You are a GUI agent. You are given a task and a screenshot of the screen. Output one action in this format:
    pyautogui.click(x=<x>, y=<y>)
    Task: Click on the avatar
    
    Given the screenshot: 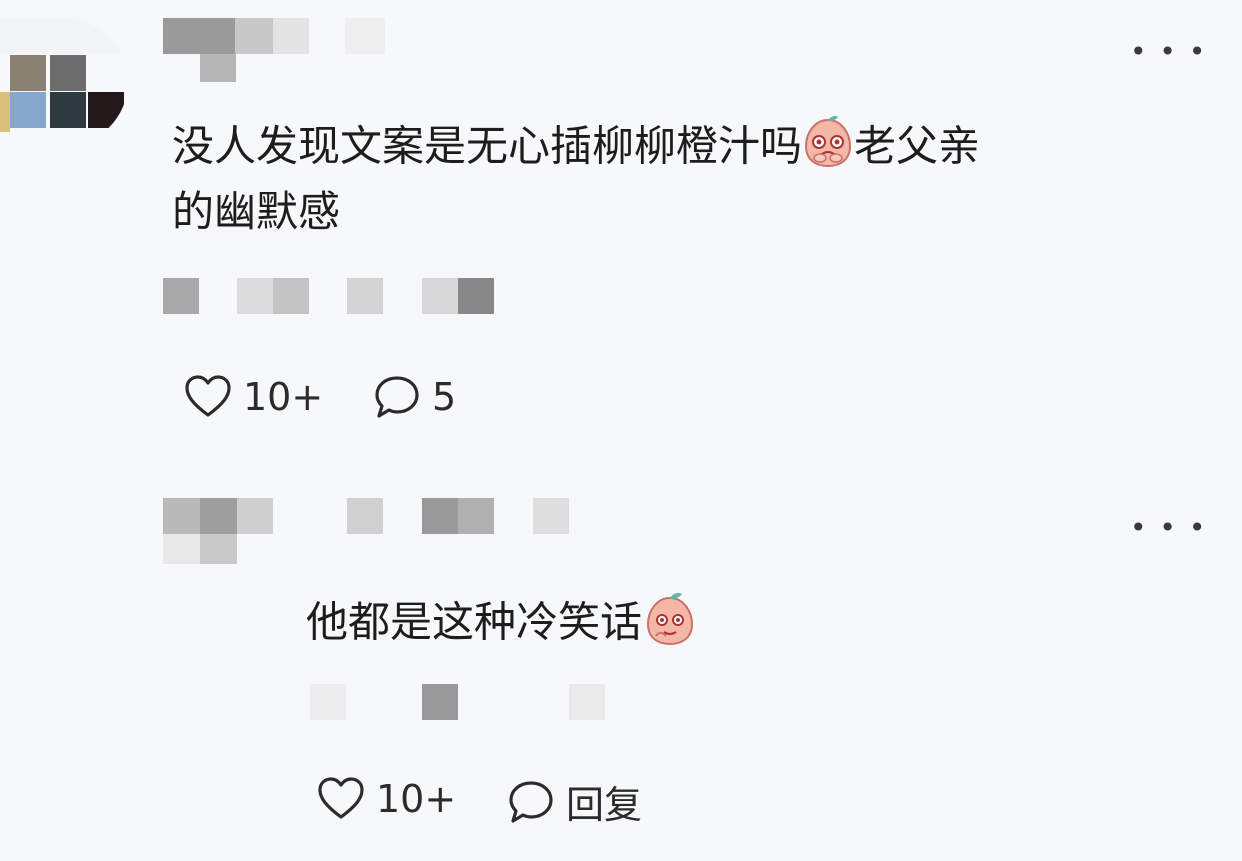 What is the action you would take?
    pyautogui.click(x=64, y=82)
    